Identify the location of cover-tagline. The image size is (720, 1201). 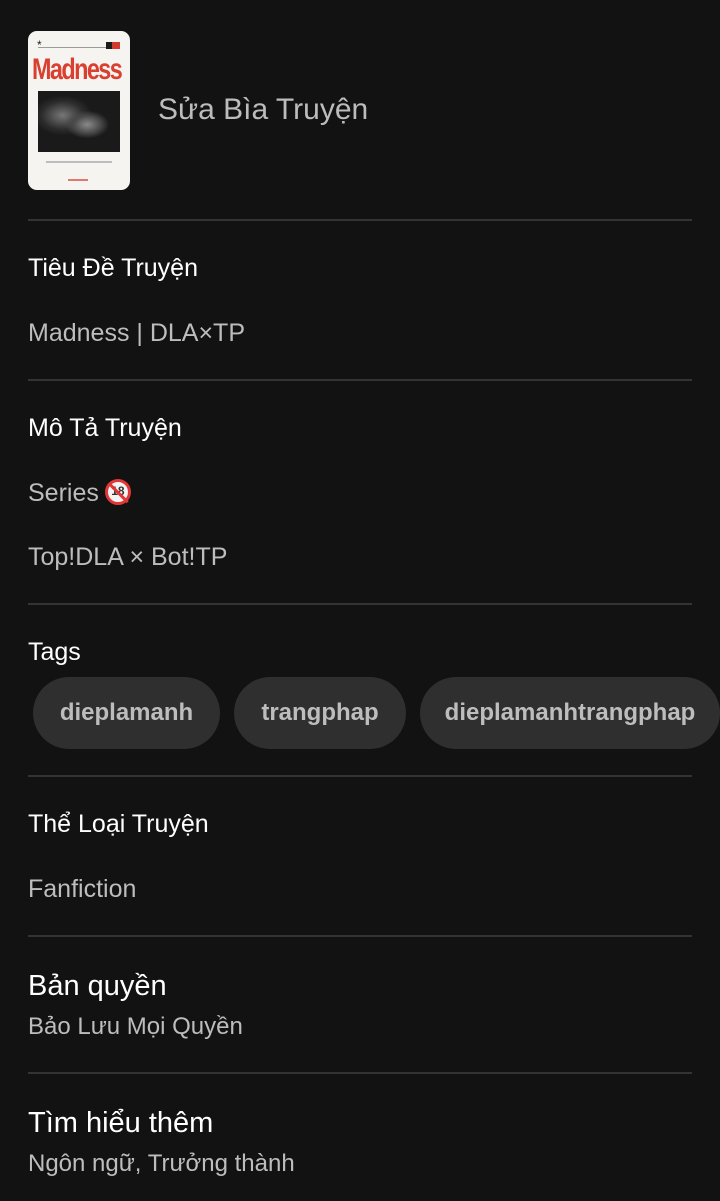
(79, 162).